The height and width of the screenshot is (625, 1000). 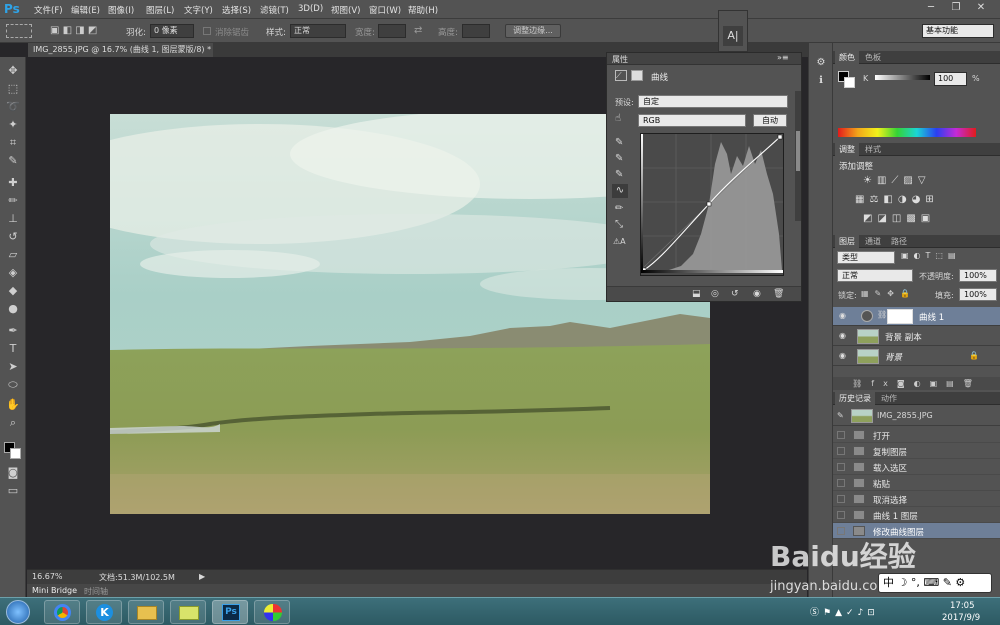 I want to click on tab-history: 历史记录, so click(x=855, y=398).